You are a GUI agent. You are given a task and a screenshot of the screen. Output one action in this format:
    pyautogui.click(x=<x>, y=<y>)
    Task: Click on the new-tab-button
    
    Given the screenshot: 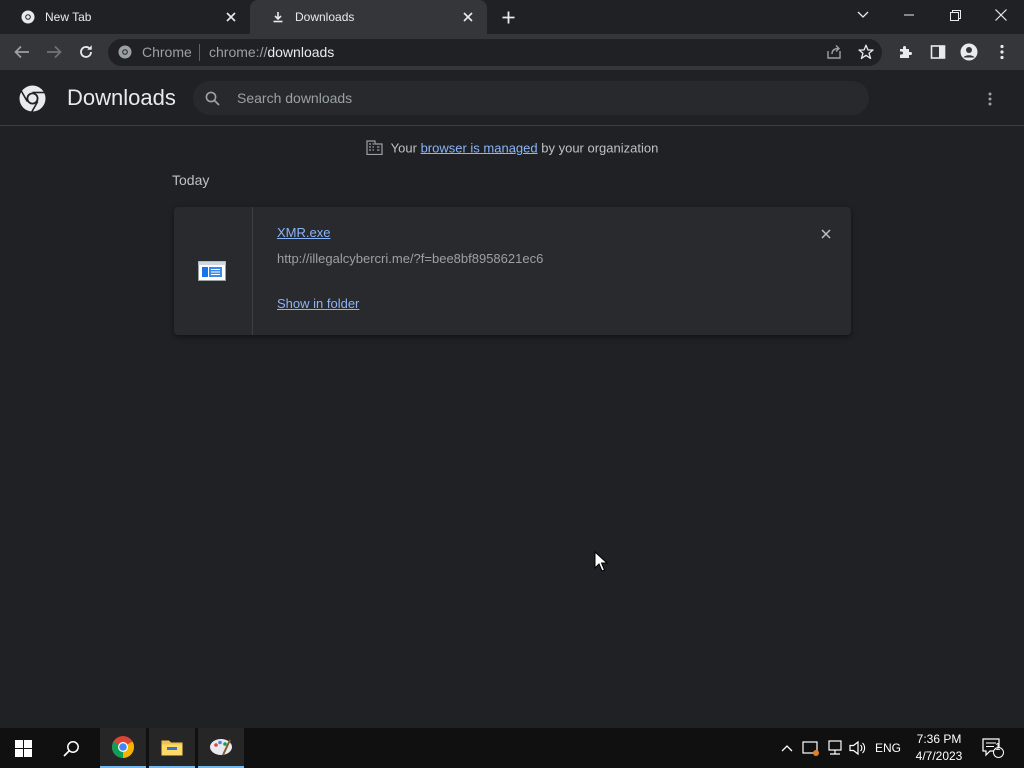 What is the action you would take?
    pyautogui.click(x=508, y=17)
    